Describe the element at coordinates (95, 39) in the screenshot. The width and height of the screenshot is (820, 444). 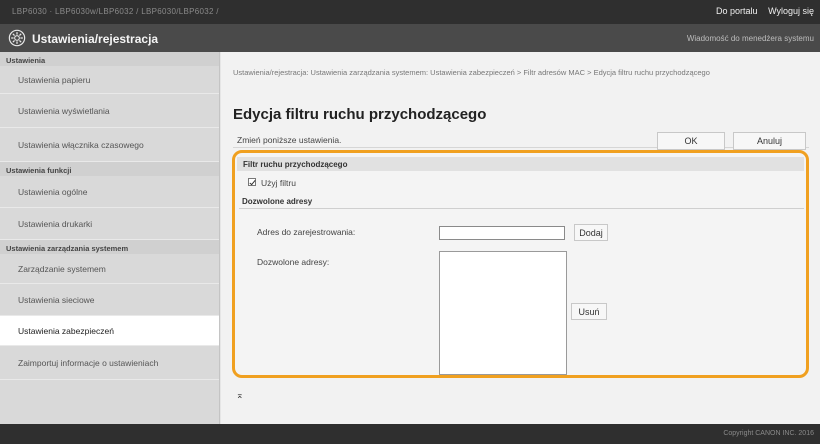
I see `app-title: Ustawienia/rejestracja` at that location.